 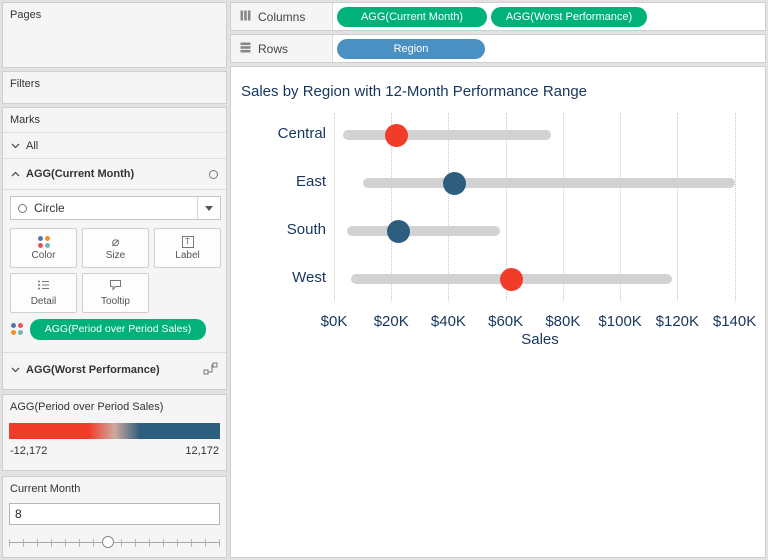 What do you see at coordinates (43, 301) in the screenshot?
I see `detail-button-label: Detail` at bounding box center [43, 301].